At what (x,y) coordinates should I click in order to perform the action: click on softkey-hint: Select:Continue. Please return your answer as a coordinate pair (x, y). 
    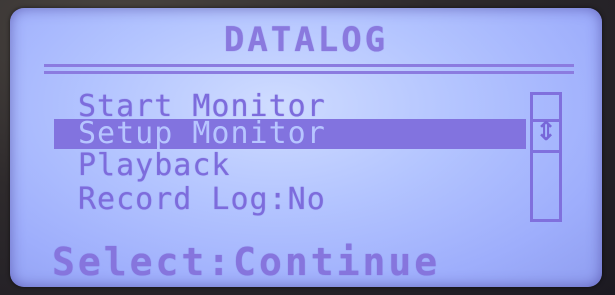
    Looking at the image, I should click on (246, 262).